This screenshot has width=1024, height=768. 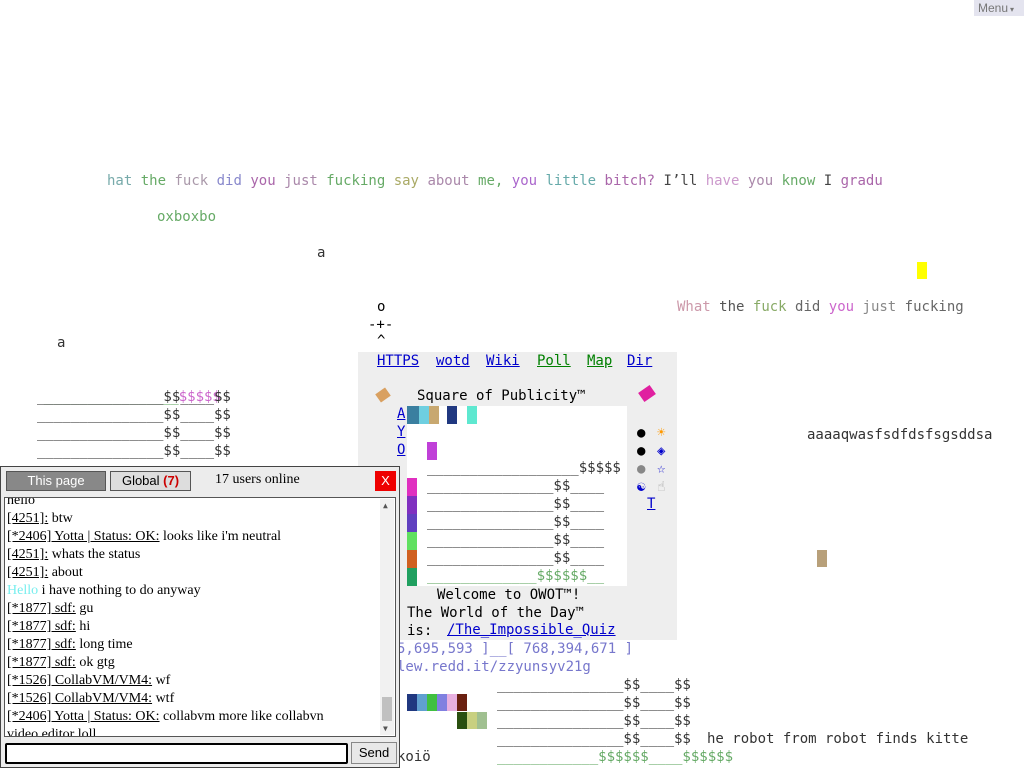 What do you see at coordinates (999, 8) in the screenshot?
I see `menu-button: Menu ▾` at bounding box center [999, 8].